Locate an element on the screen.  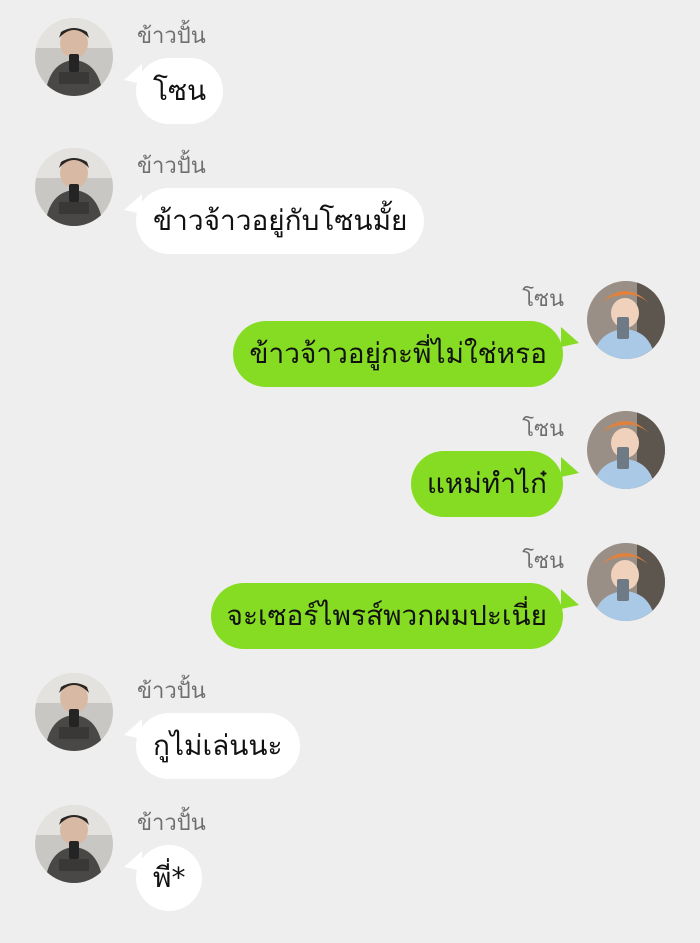
message-bubble: ข้าวจ้าวอยู่กับโซนมั้ย is located at coordinates (280, 221).